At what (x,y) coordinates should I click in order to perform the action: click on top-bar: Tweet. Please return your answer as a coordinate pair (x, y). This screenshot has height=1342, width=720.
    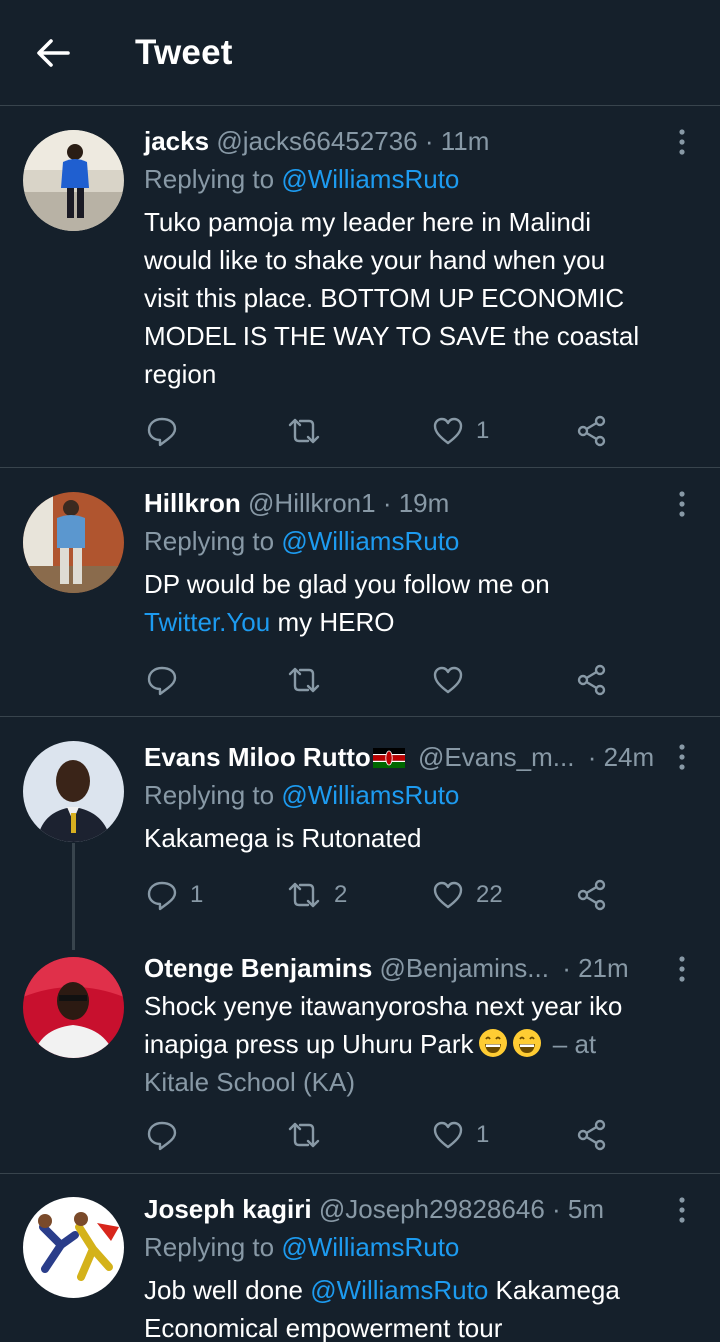
    Looking at the image, I should click on (360, 53).